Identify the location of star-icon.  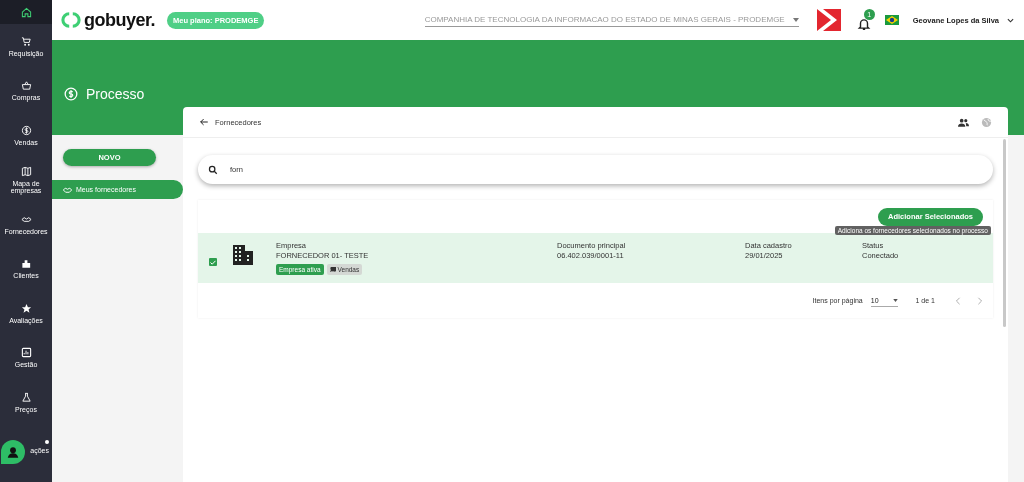
(26, 308).